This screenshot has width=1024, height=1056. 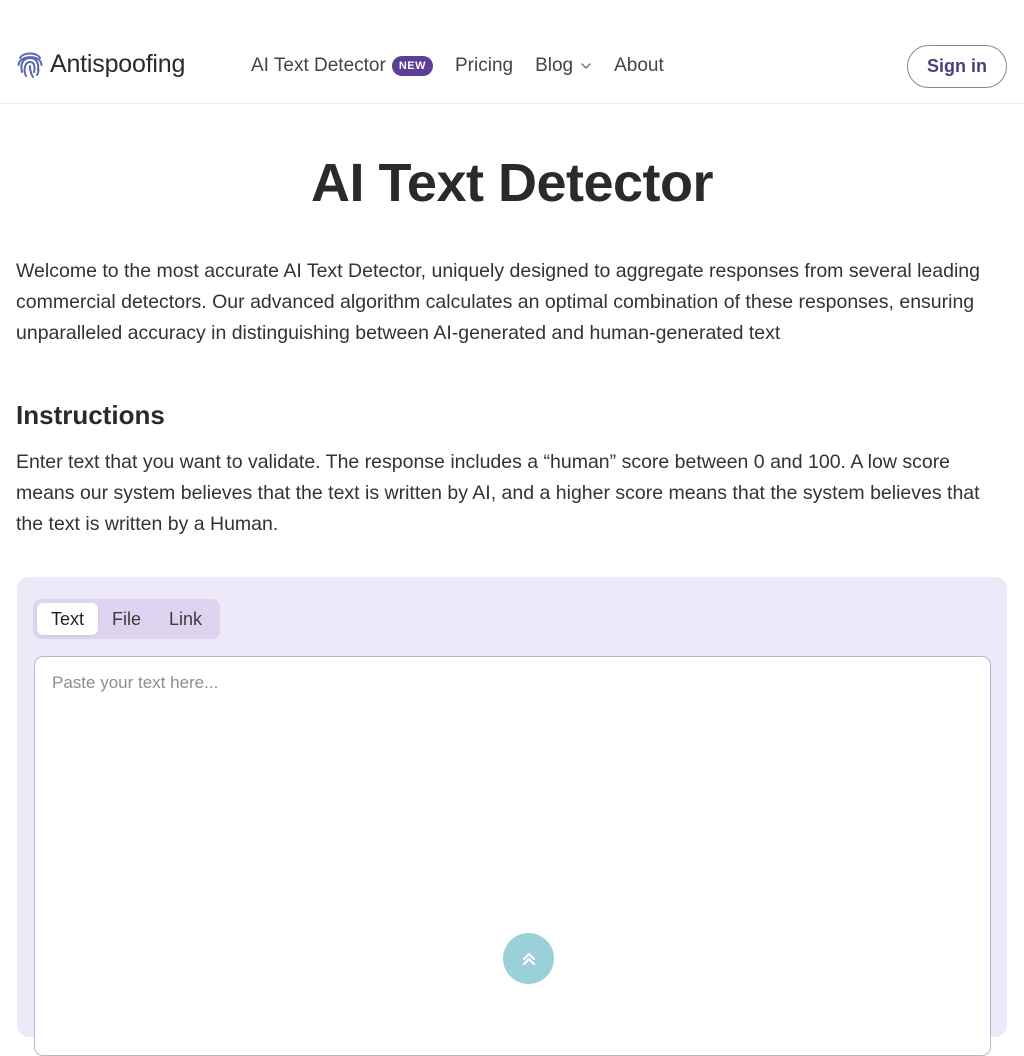 I want to click on fingerprint-icon, so click(x=30, y=65).